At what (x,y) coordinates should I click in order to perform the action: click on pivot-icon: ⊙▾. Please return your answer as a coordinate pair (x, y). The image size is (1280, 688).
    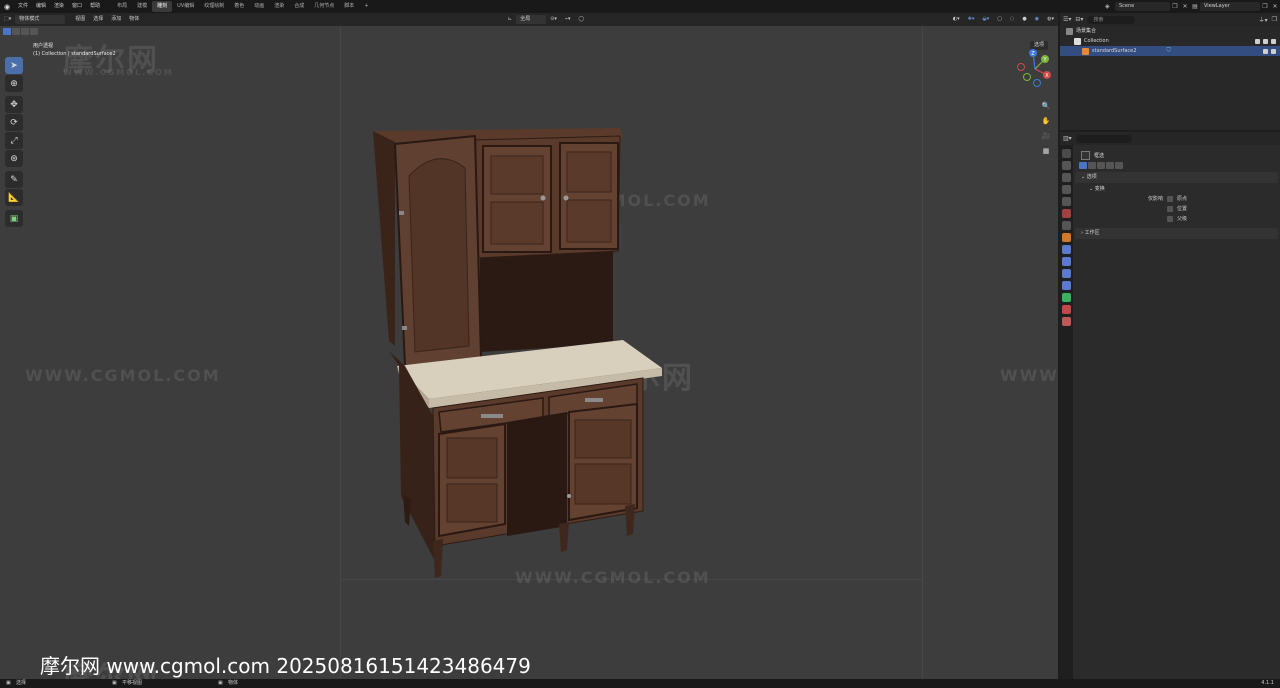
    Looking at the image, I should click on (553, 19).